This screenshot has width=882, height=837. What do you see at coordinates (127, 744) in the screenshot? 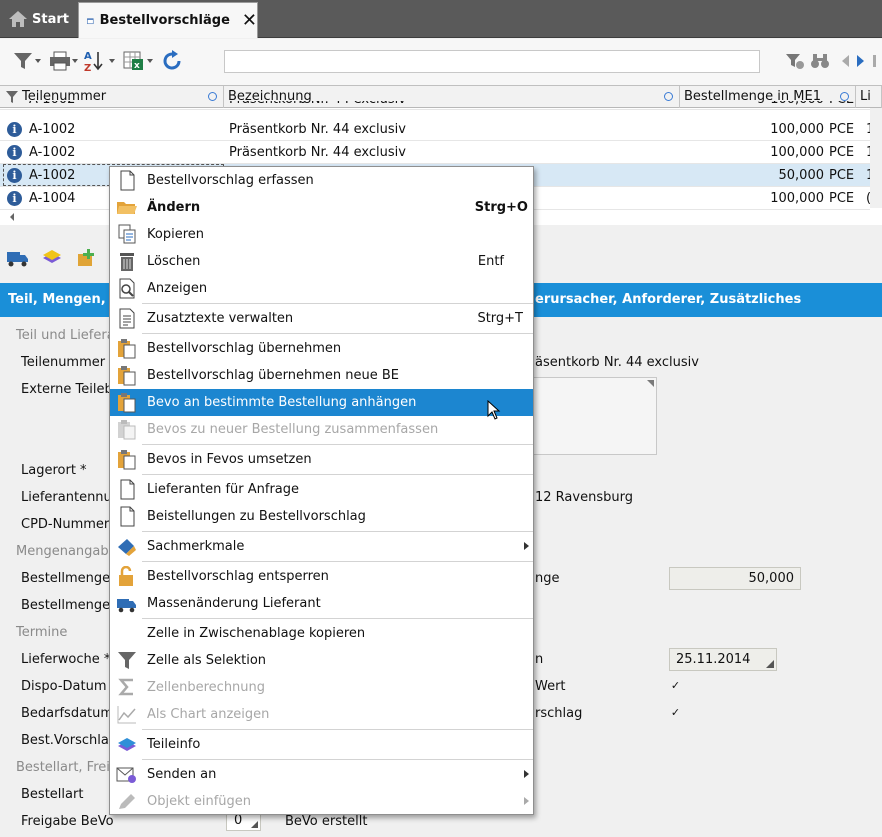
I see `parts-info-icon` at bounding box center [127, 744].